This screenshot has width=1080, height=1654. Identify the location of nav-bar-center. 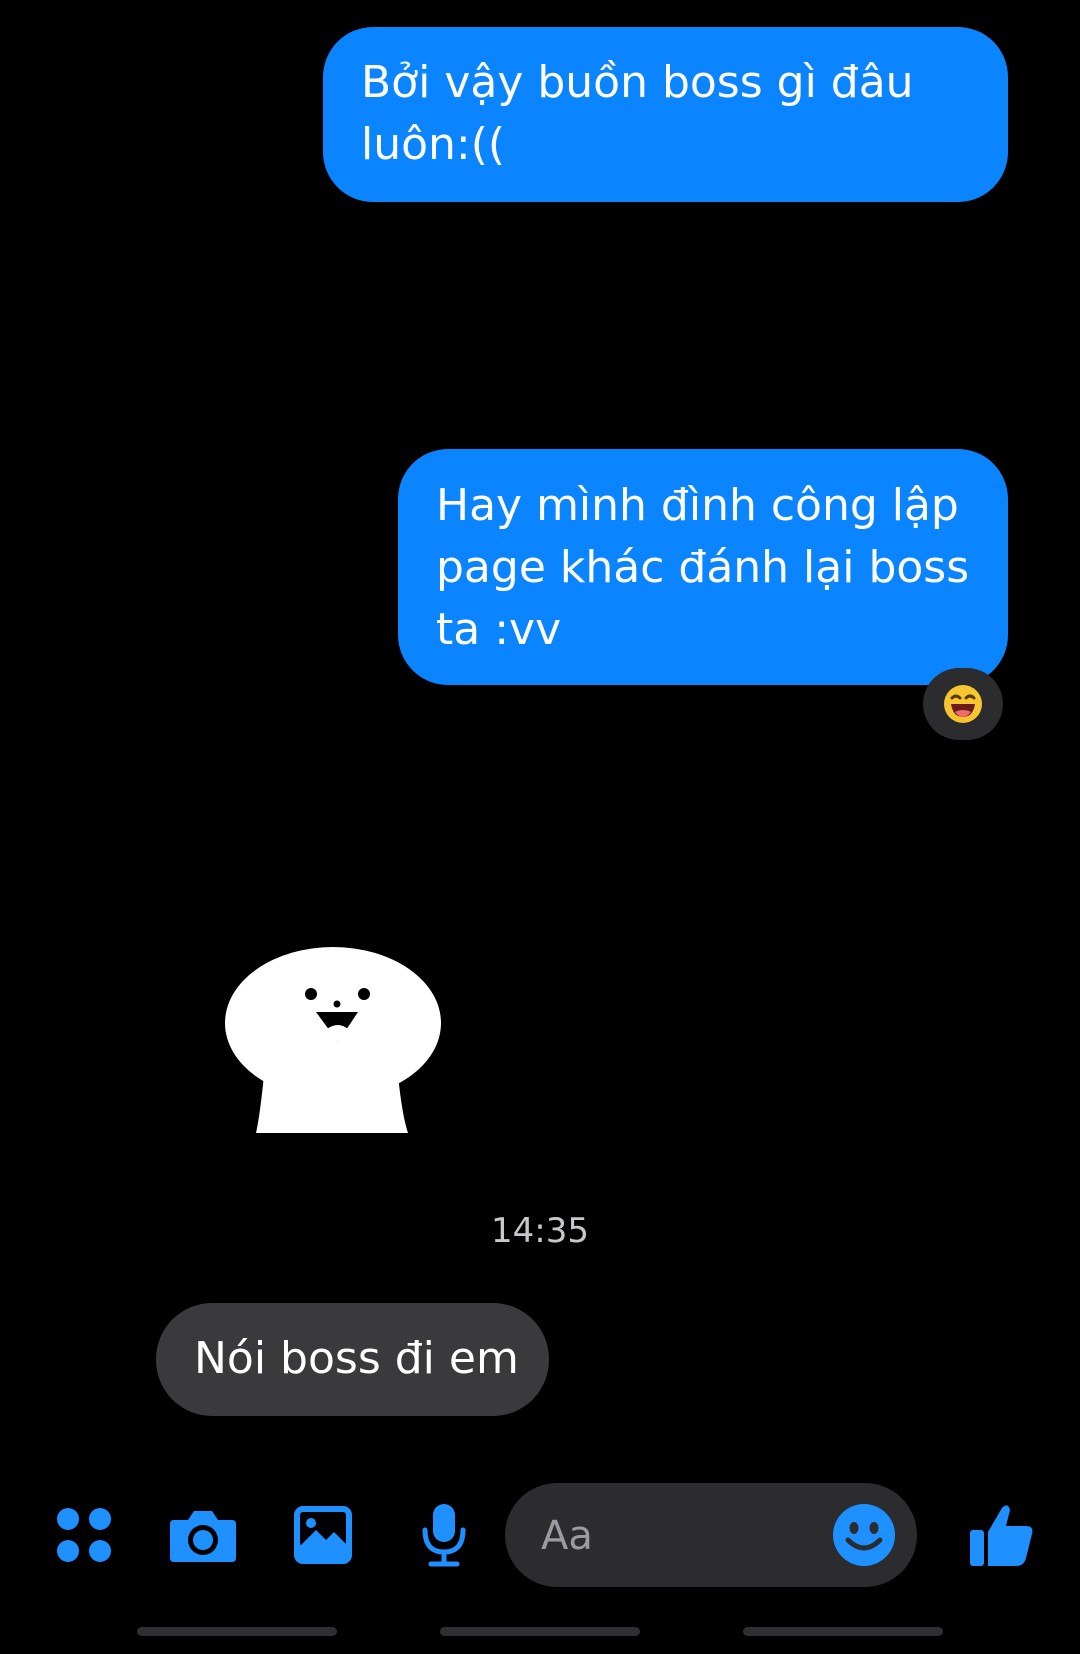
(540, 1631).